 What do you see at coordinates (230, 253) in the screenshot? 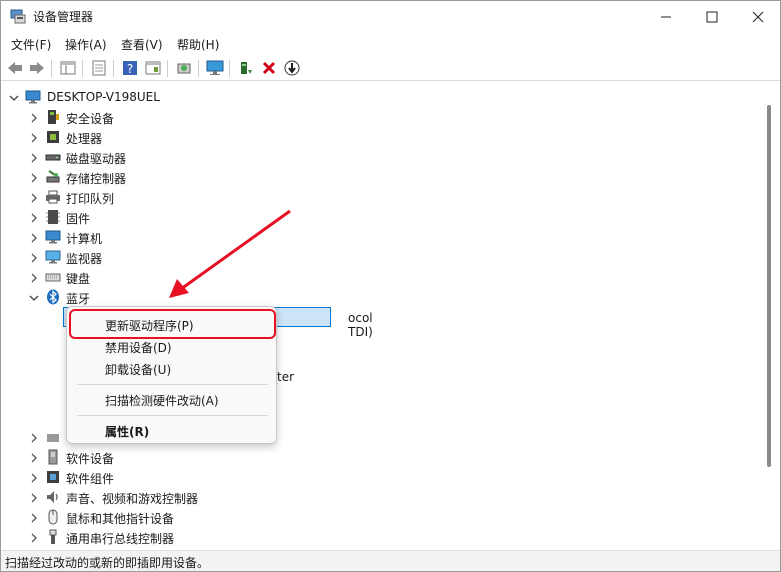
I see `annotation-arrow` at bounding box center [230, 253].